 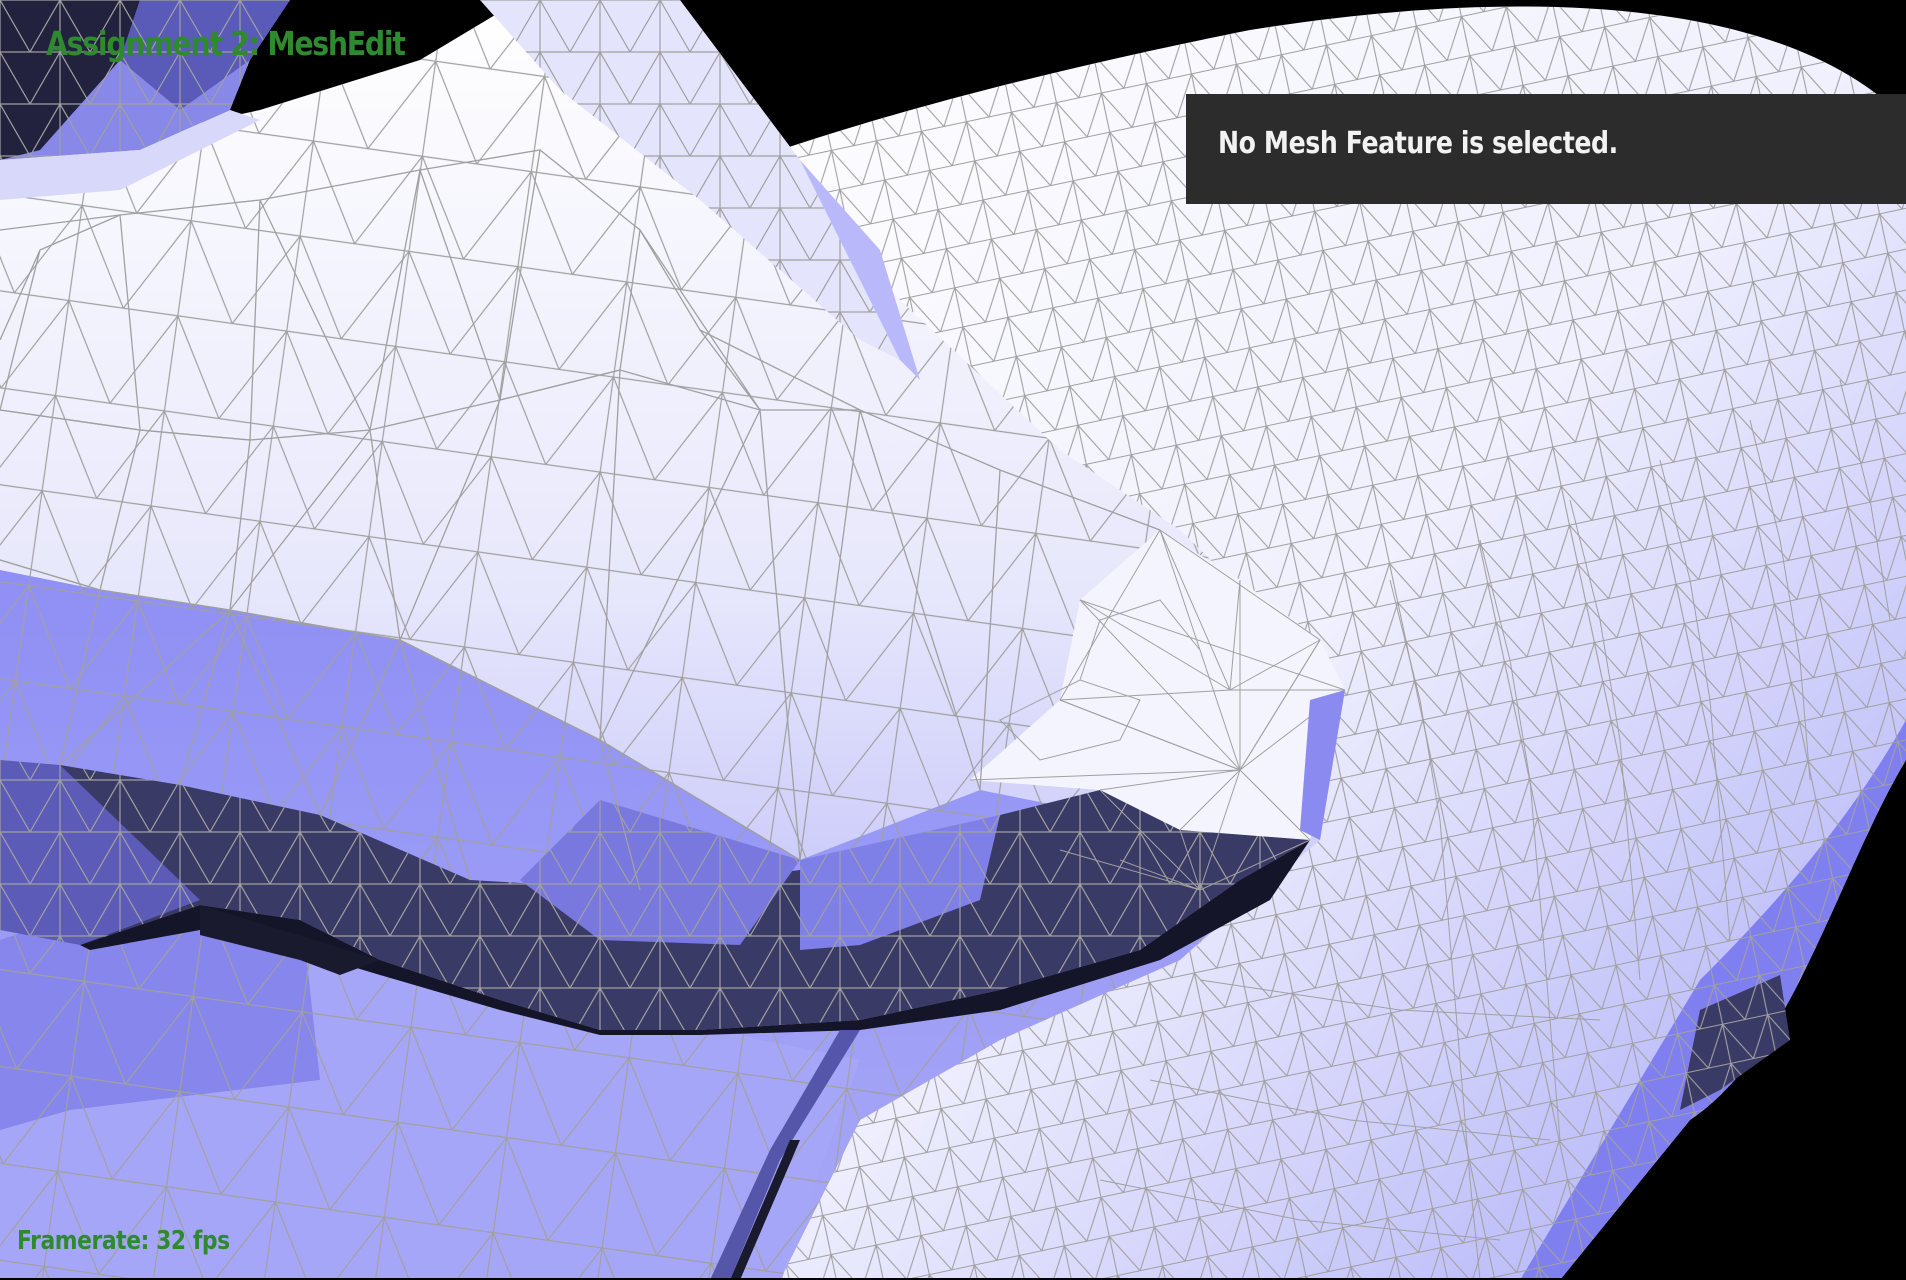 I want to click on framerate-readout: Framerate: 32 fps, so click(x=123, y=1241).